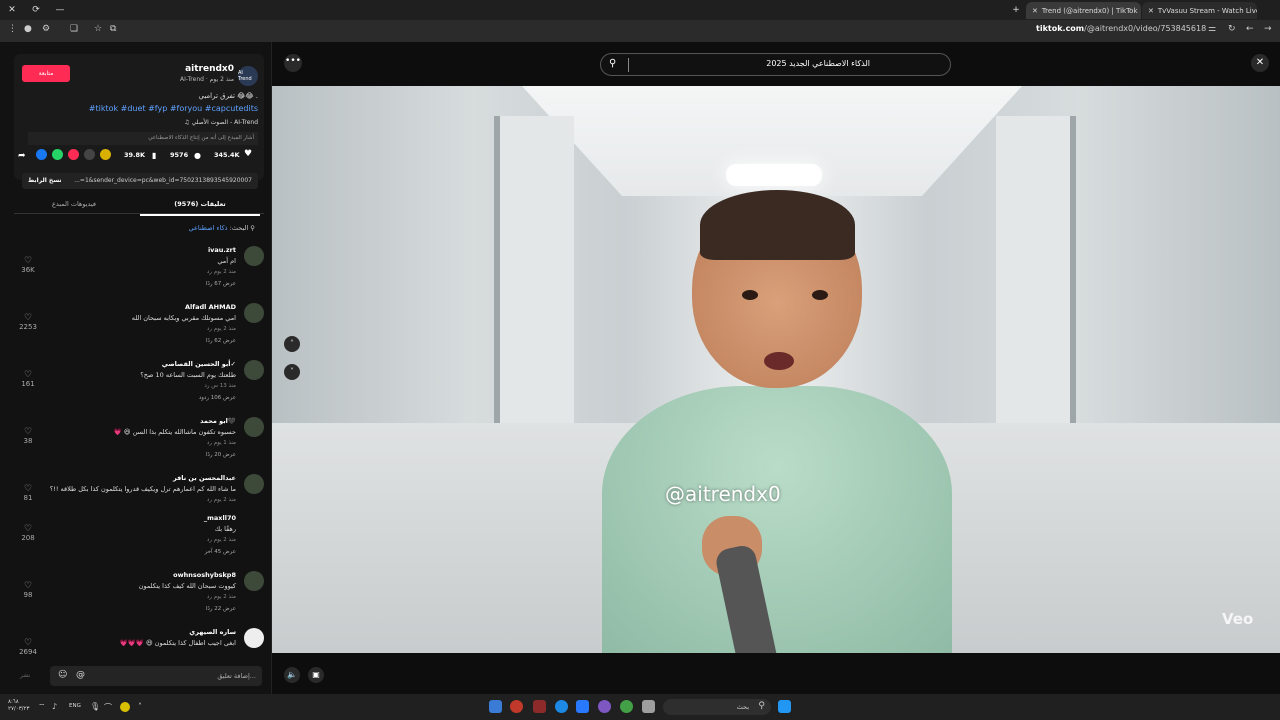 Image resolution: width=1280 pixels, height=720 pixels. What do you see at coordinates (204, 575) in the screenshot?
I see `commenter-name: owhnsoshybskp8` at bounding box center [204, 575].